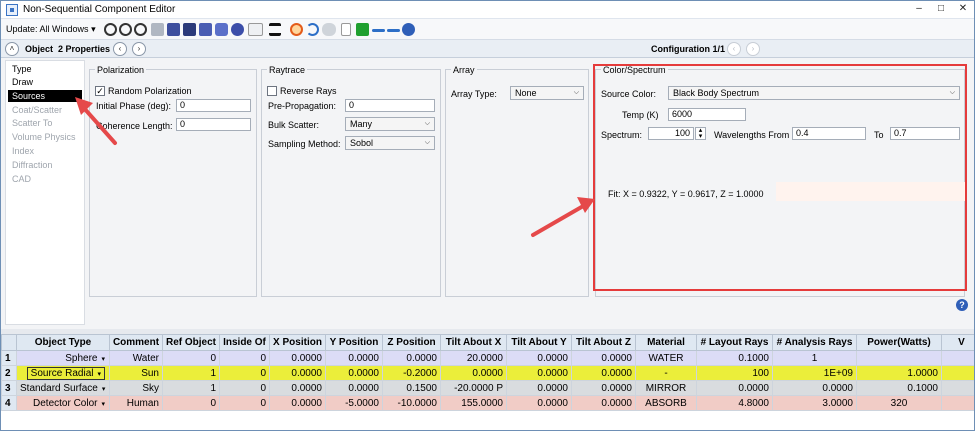 Image resolution: width=975 pixels, height=431 pixels. What do you see at coordinates (899, 358) in the screenshot?
I see `power-cell` at bounding box center [899, 358].